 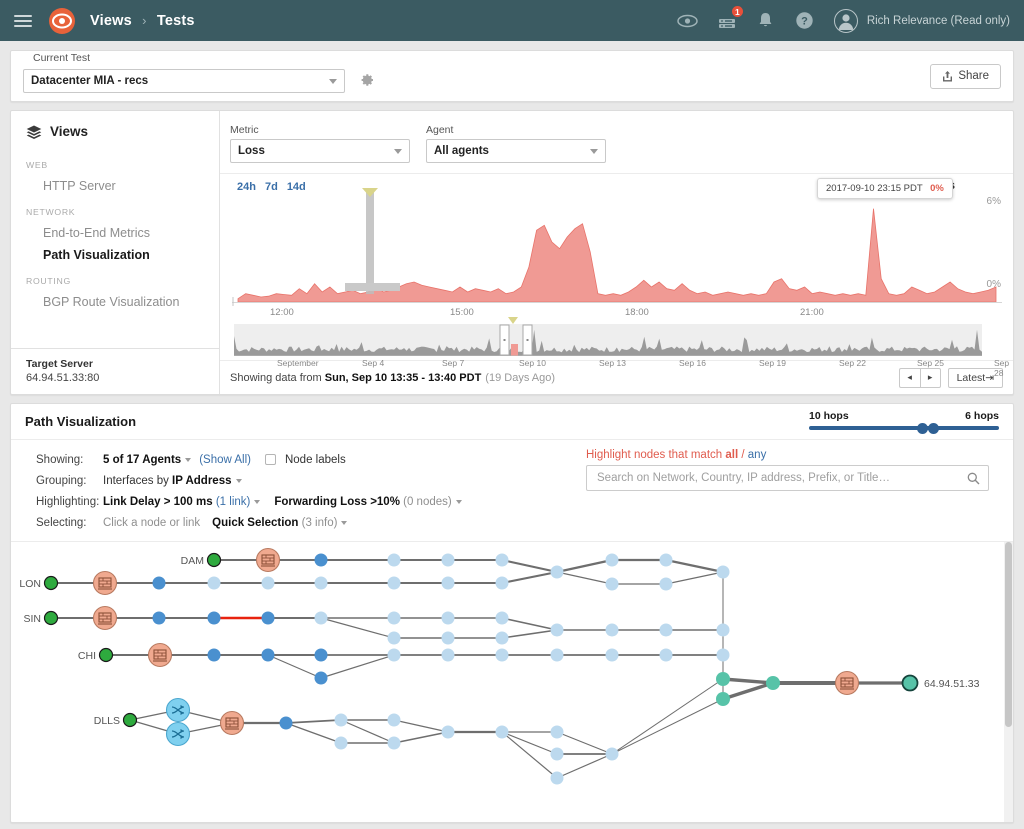 I want to click on sidebar-item-end-to-end-metrics: End-to-End Metrics, so click(x=115, y=233).